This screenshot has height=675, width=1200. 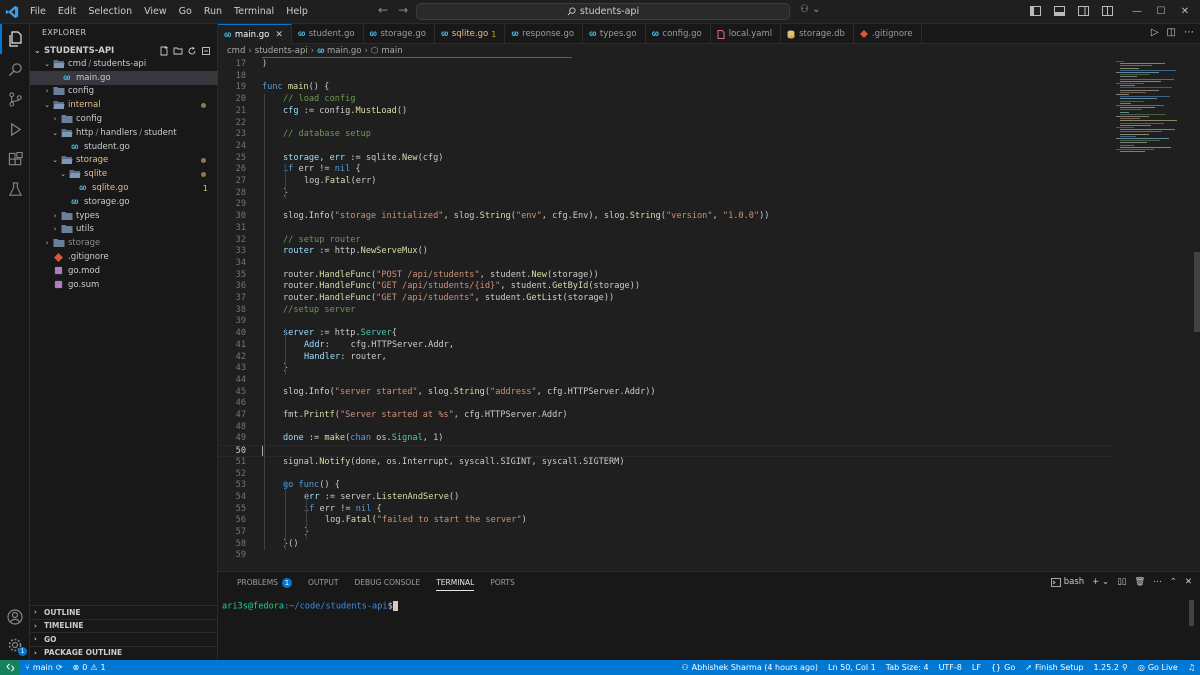 What do you see at coordinates (1121, 582) in the screenshot?
I see `split-terminal-icon: ▯▯` at bounding box center [1121, 582].